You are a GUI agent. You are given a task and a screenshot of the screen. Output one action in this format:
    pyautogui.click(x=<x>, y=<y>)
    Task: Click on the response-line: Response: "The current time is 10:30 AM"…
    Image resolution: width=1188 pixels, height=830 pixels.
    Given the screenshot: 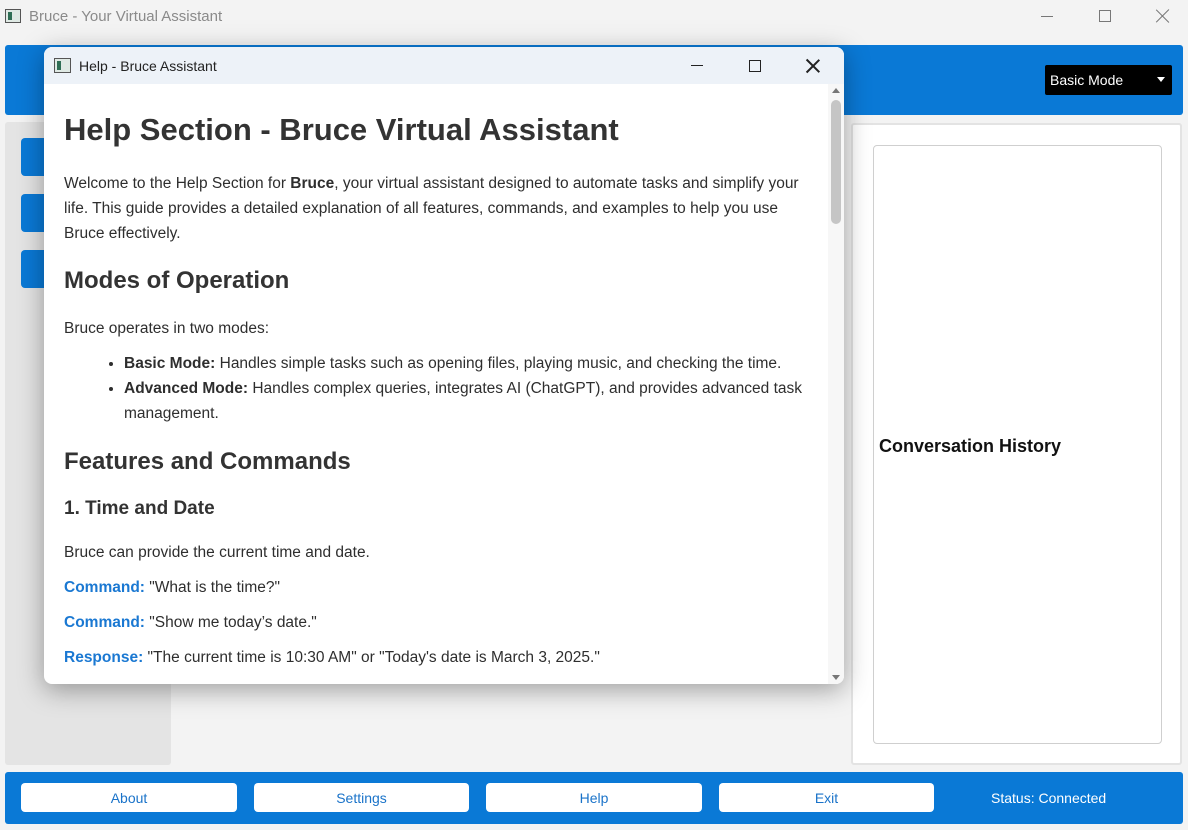 What is the action you would take?
    pyautogui.click(x=332, y=657)
    